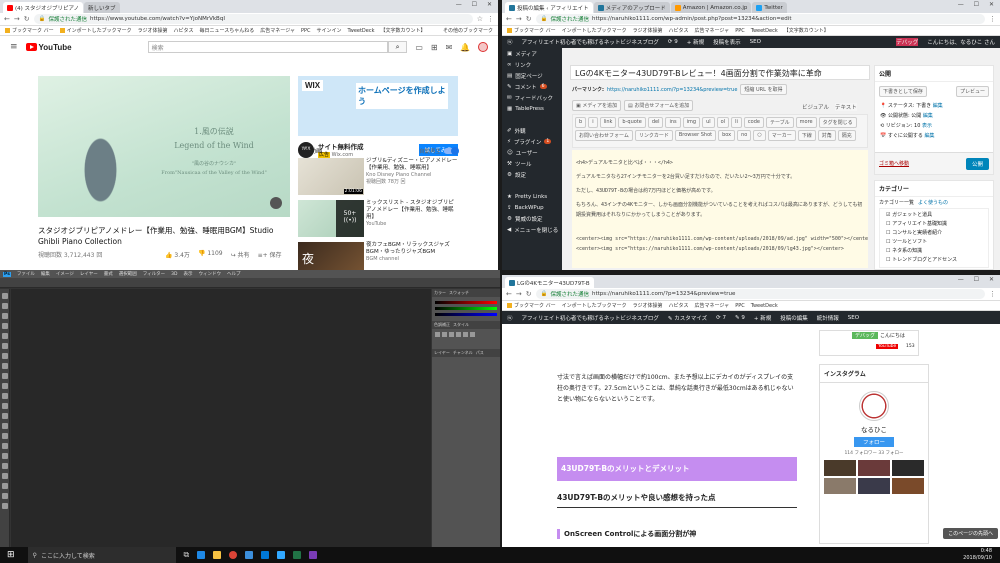  I want to click on apps-icon: ⊞, so click(434, 47).